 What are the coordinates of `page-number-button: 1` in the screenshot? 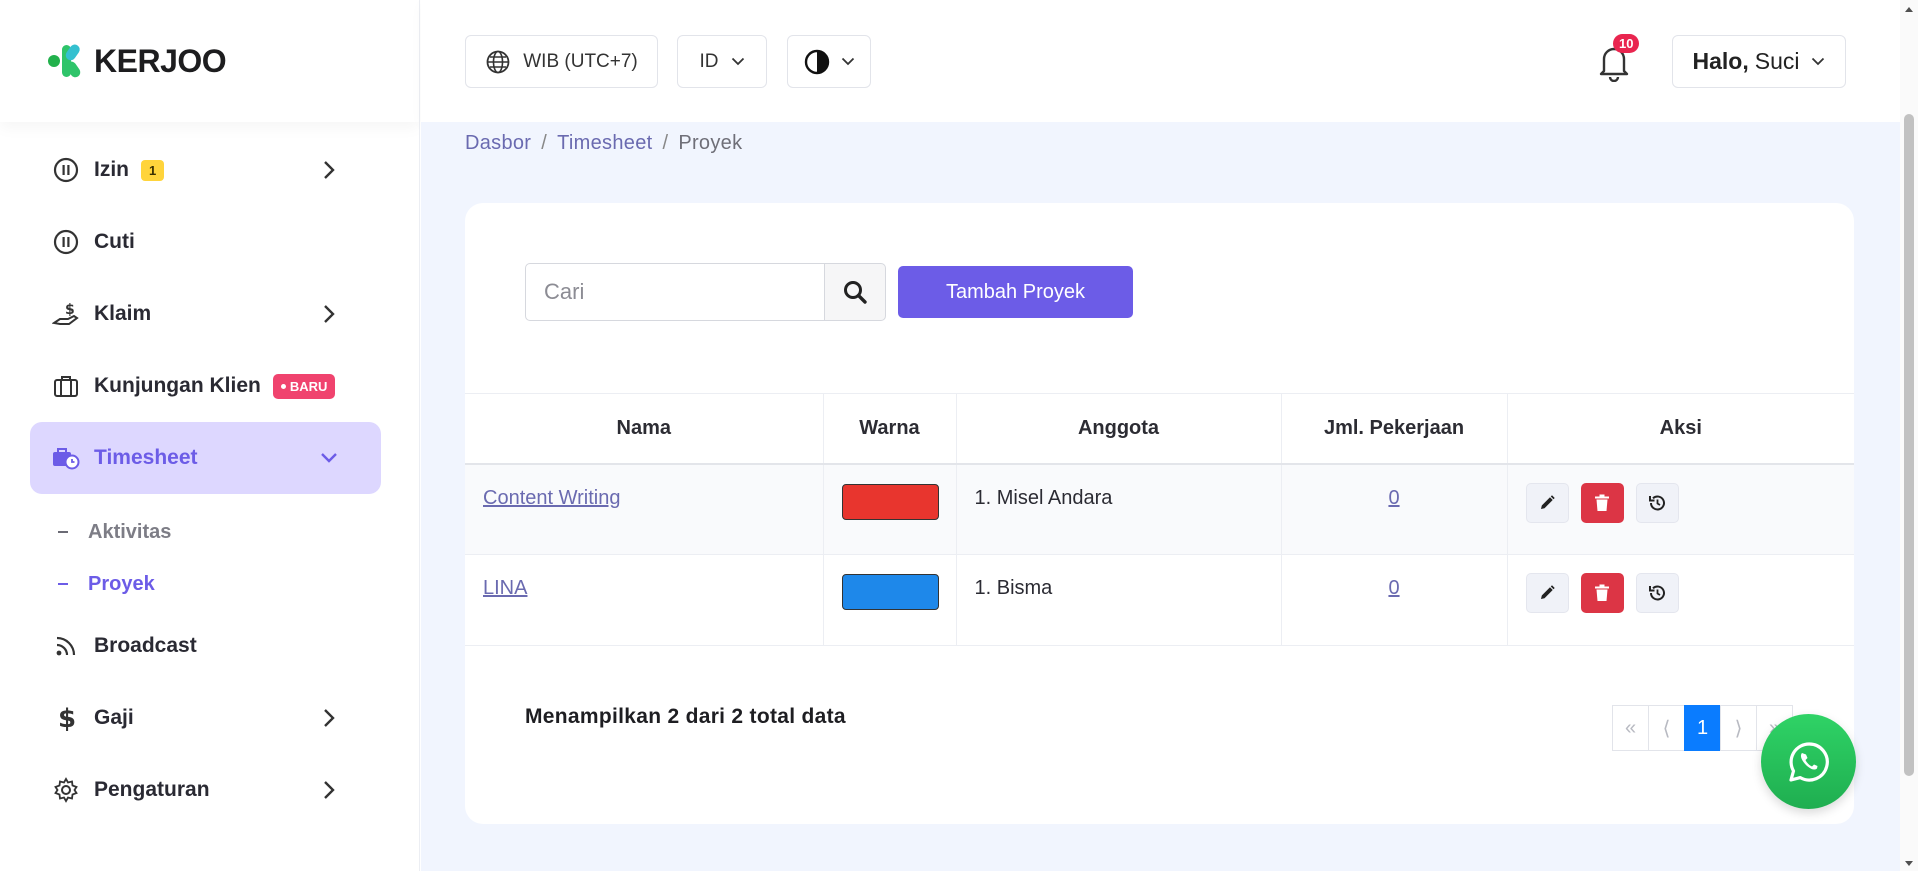 It's located at (1702, 728).